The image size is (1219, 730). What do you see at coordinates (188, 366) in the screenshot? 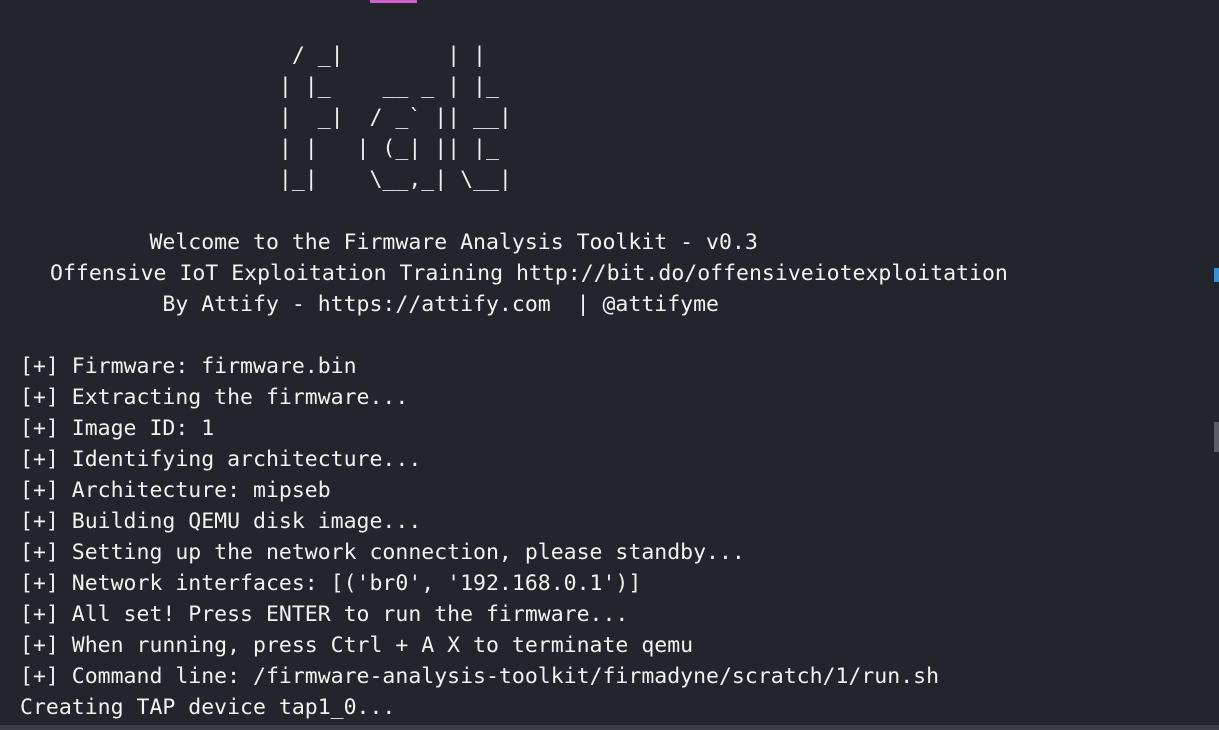
I see `output-line: [+] Firmware: firmware.bin` at bounding box center [188, 366].